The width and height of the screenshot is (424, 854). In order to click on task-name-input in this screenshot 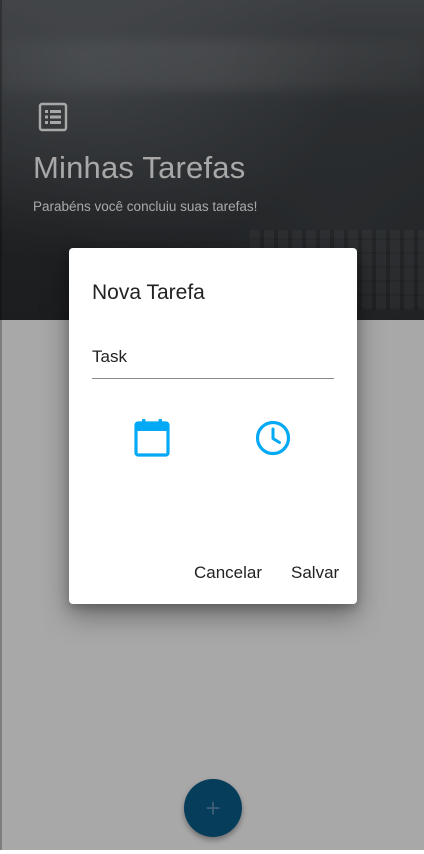, I will do `click(213, 357)`.